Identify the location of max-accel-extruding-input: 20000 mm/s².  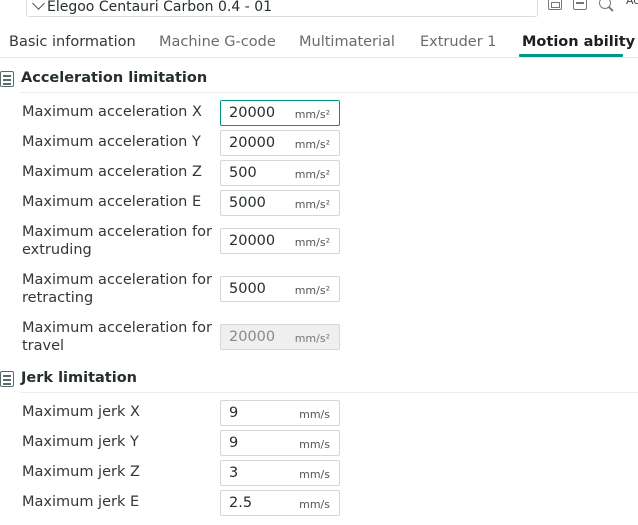
(280, 241).